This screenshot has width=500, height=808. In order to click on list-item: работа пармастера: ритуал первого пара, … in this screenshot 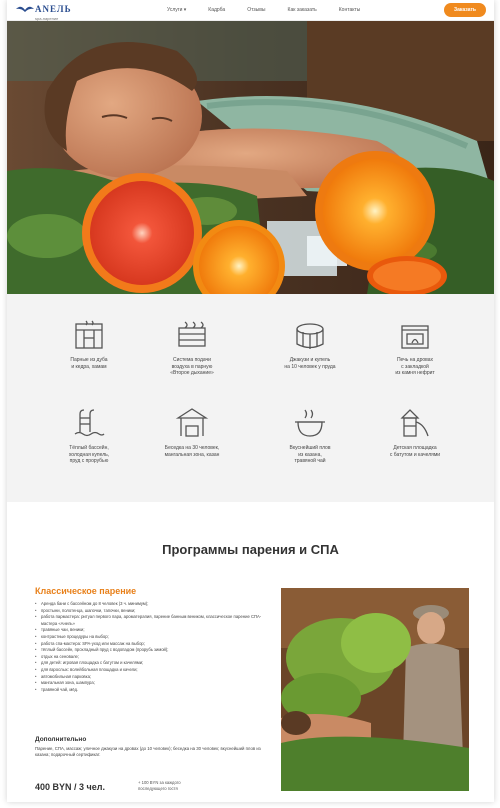, I will do `click(155, 620)`.